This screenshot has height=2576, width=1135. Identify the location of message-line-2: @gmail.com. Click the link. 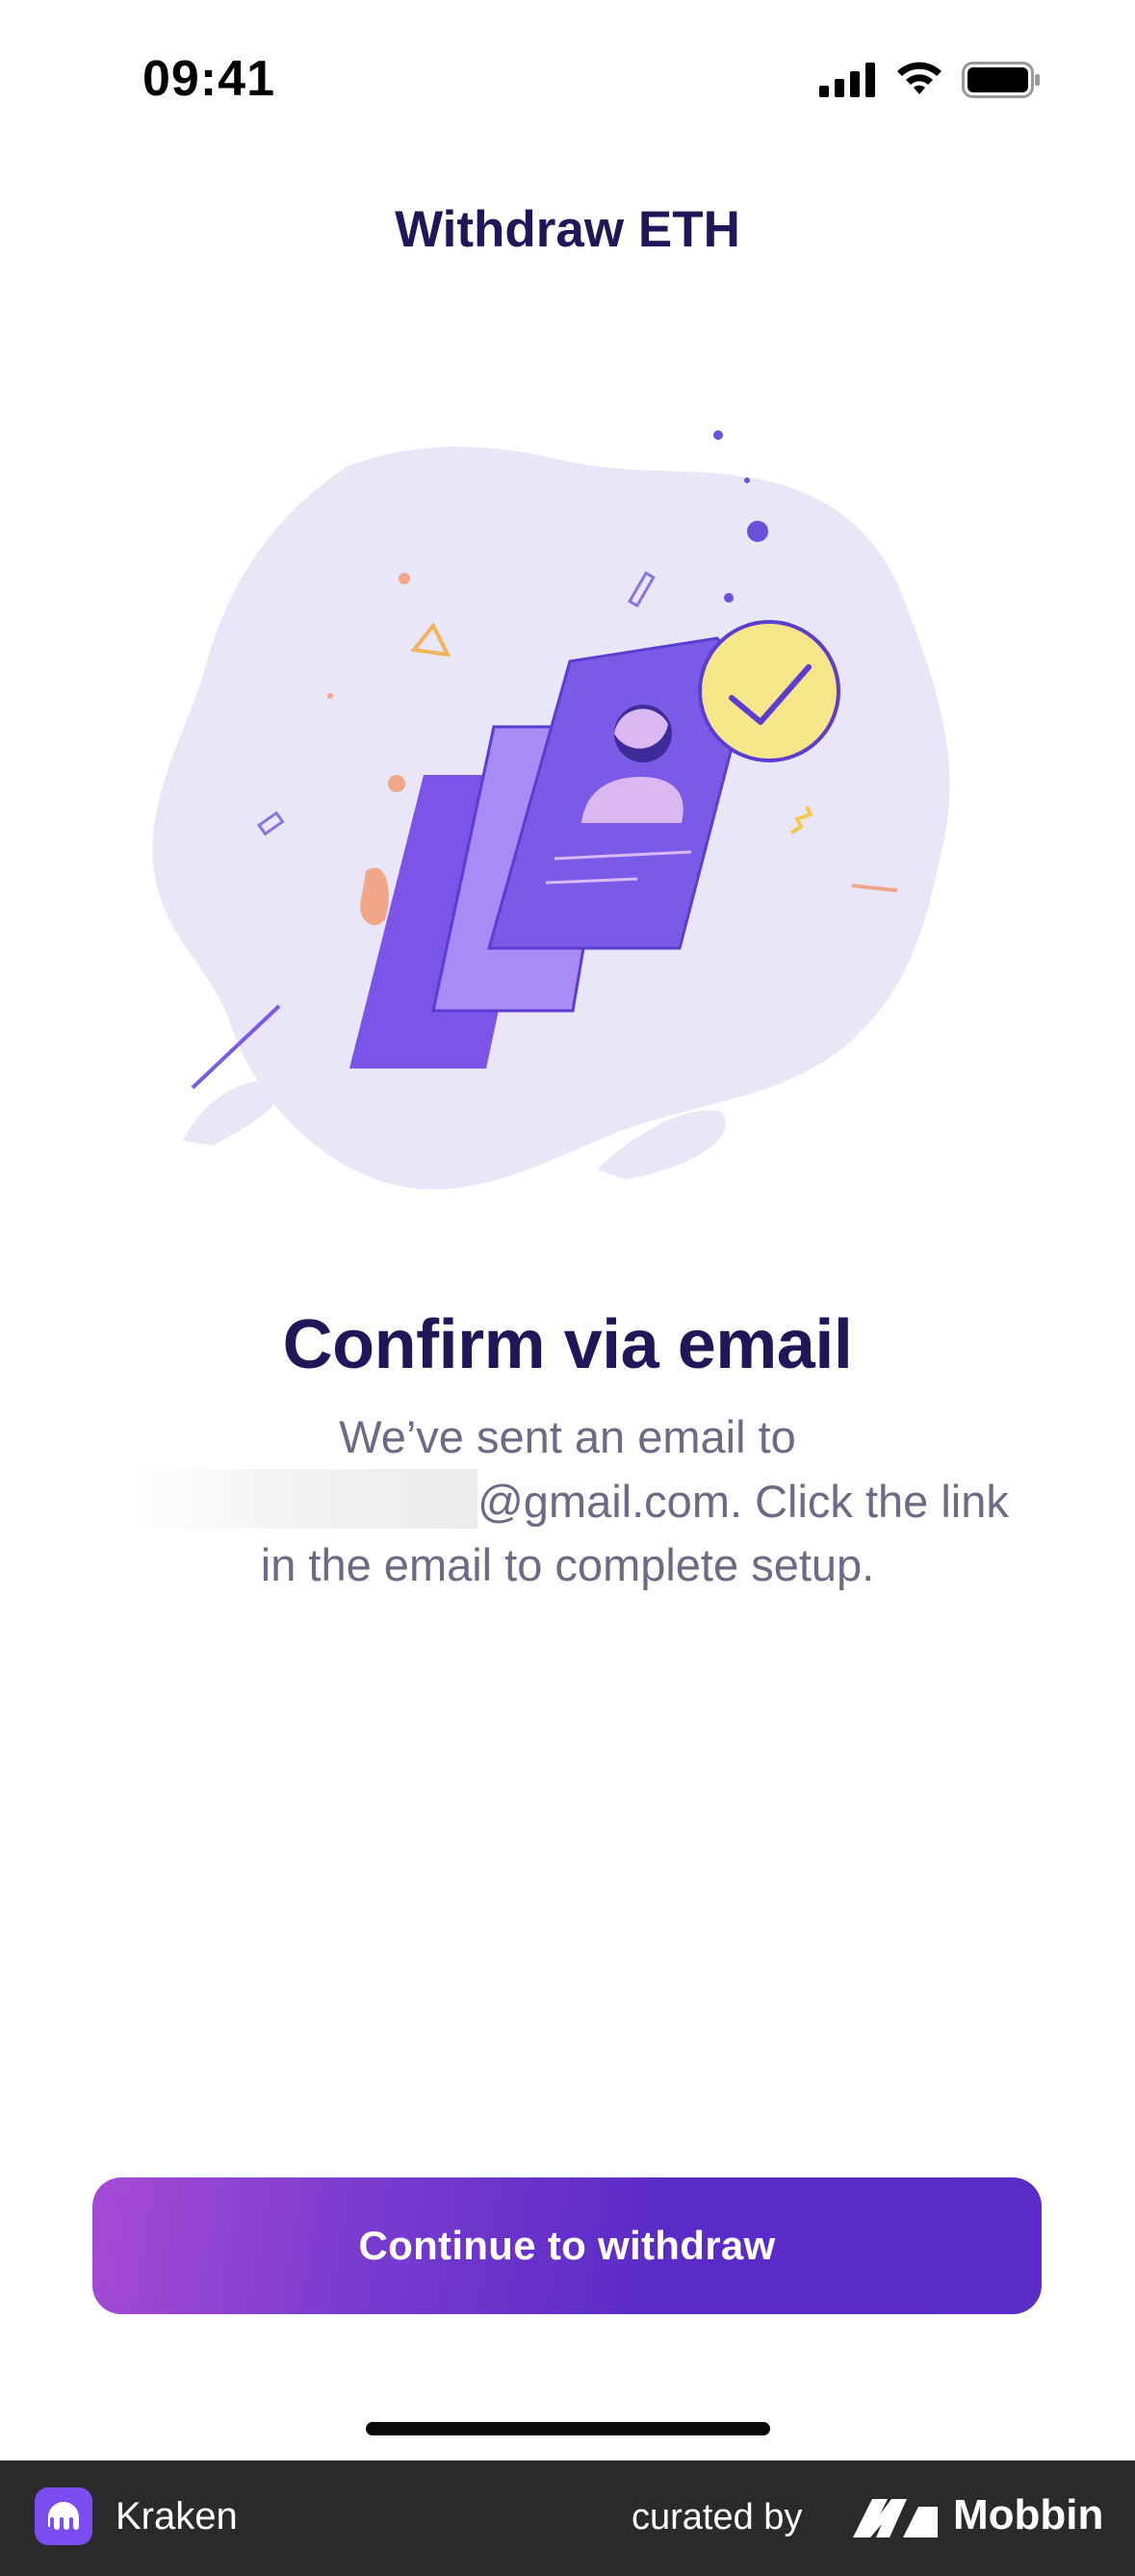
(567, 1501).